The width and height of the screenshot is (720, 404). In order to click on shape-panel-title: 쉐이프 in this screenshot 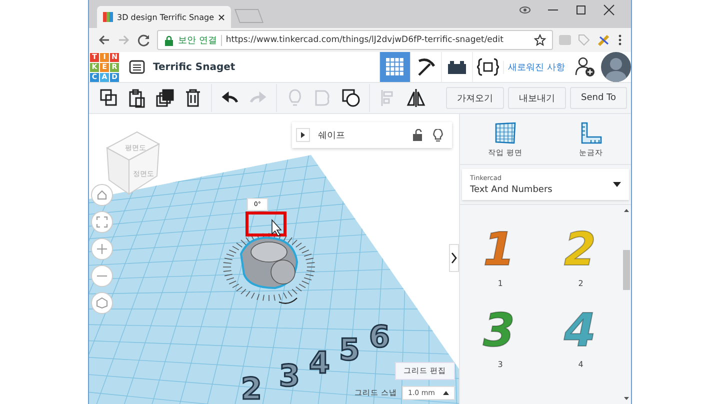, I will do `click(331, 136)`.